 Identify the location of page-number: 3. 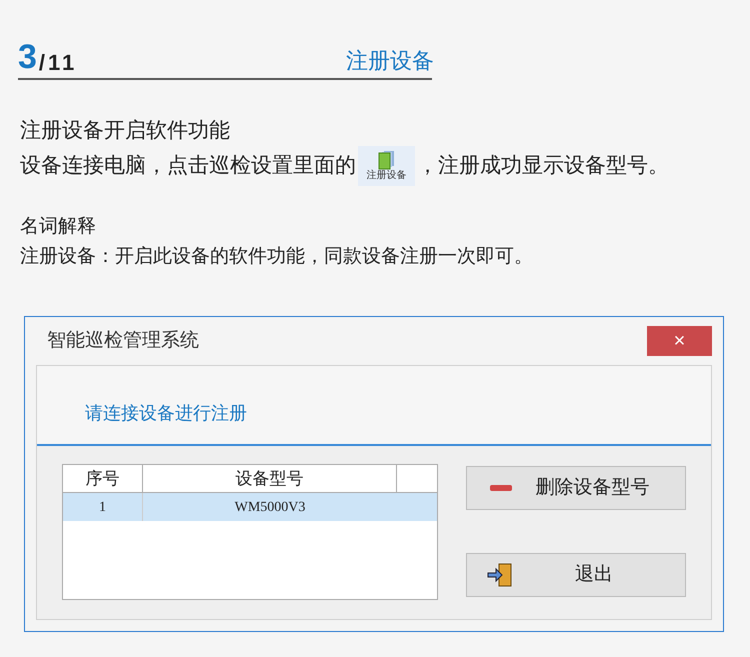
(27, 57).